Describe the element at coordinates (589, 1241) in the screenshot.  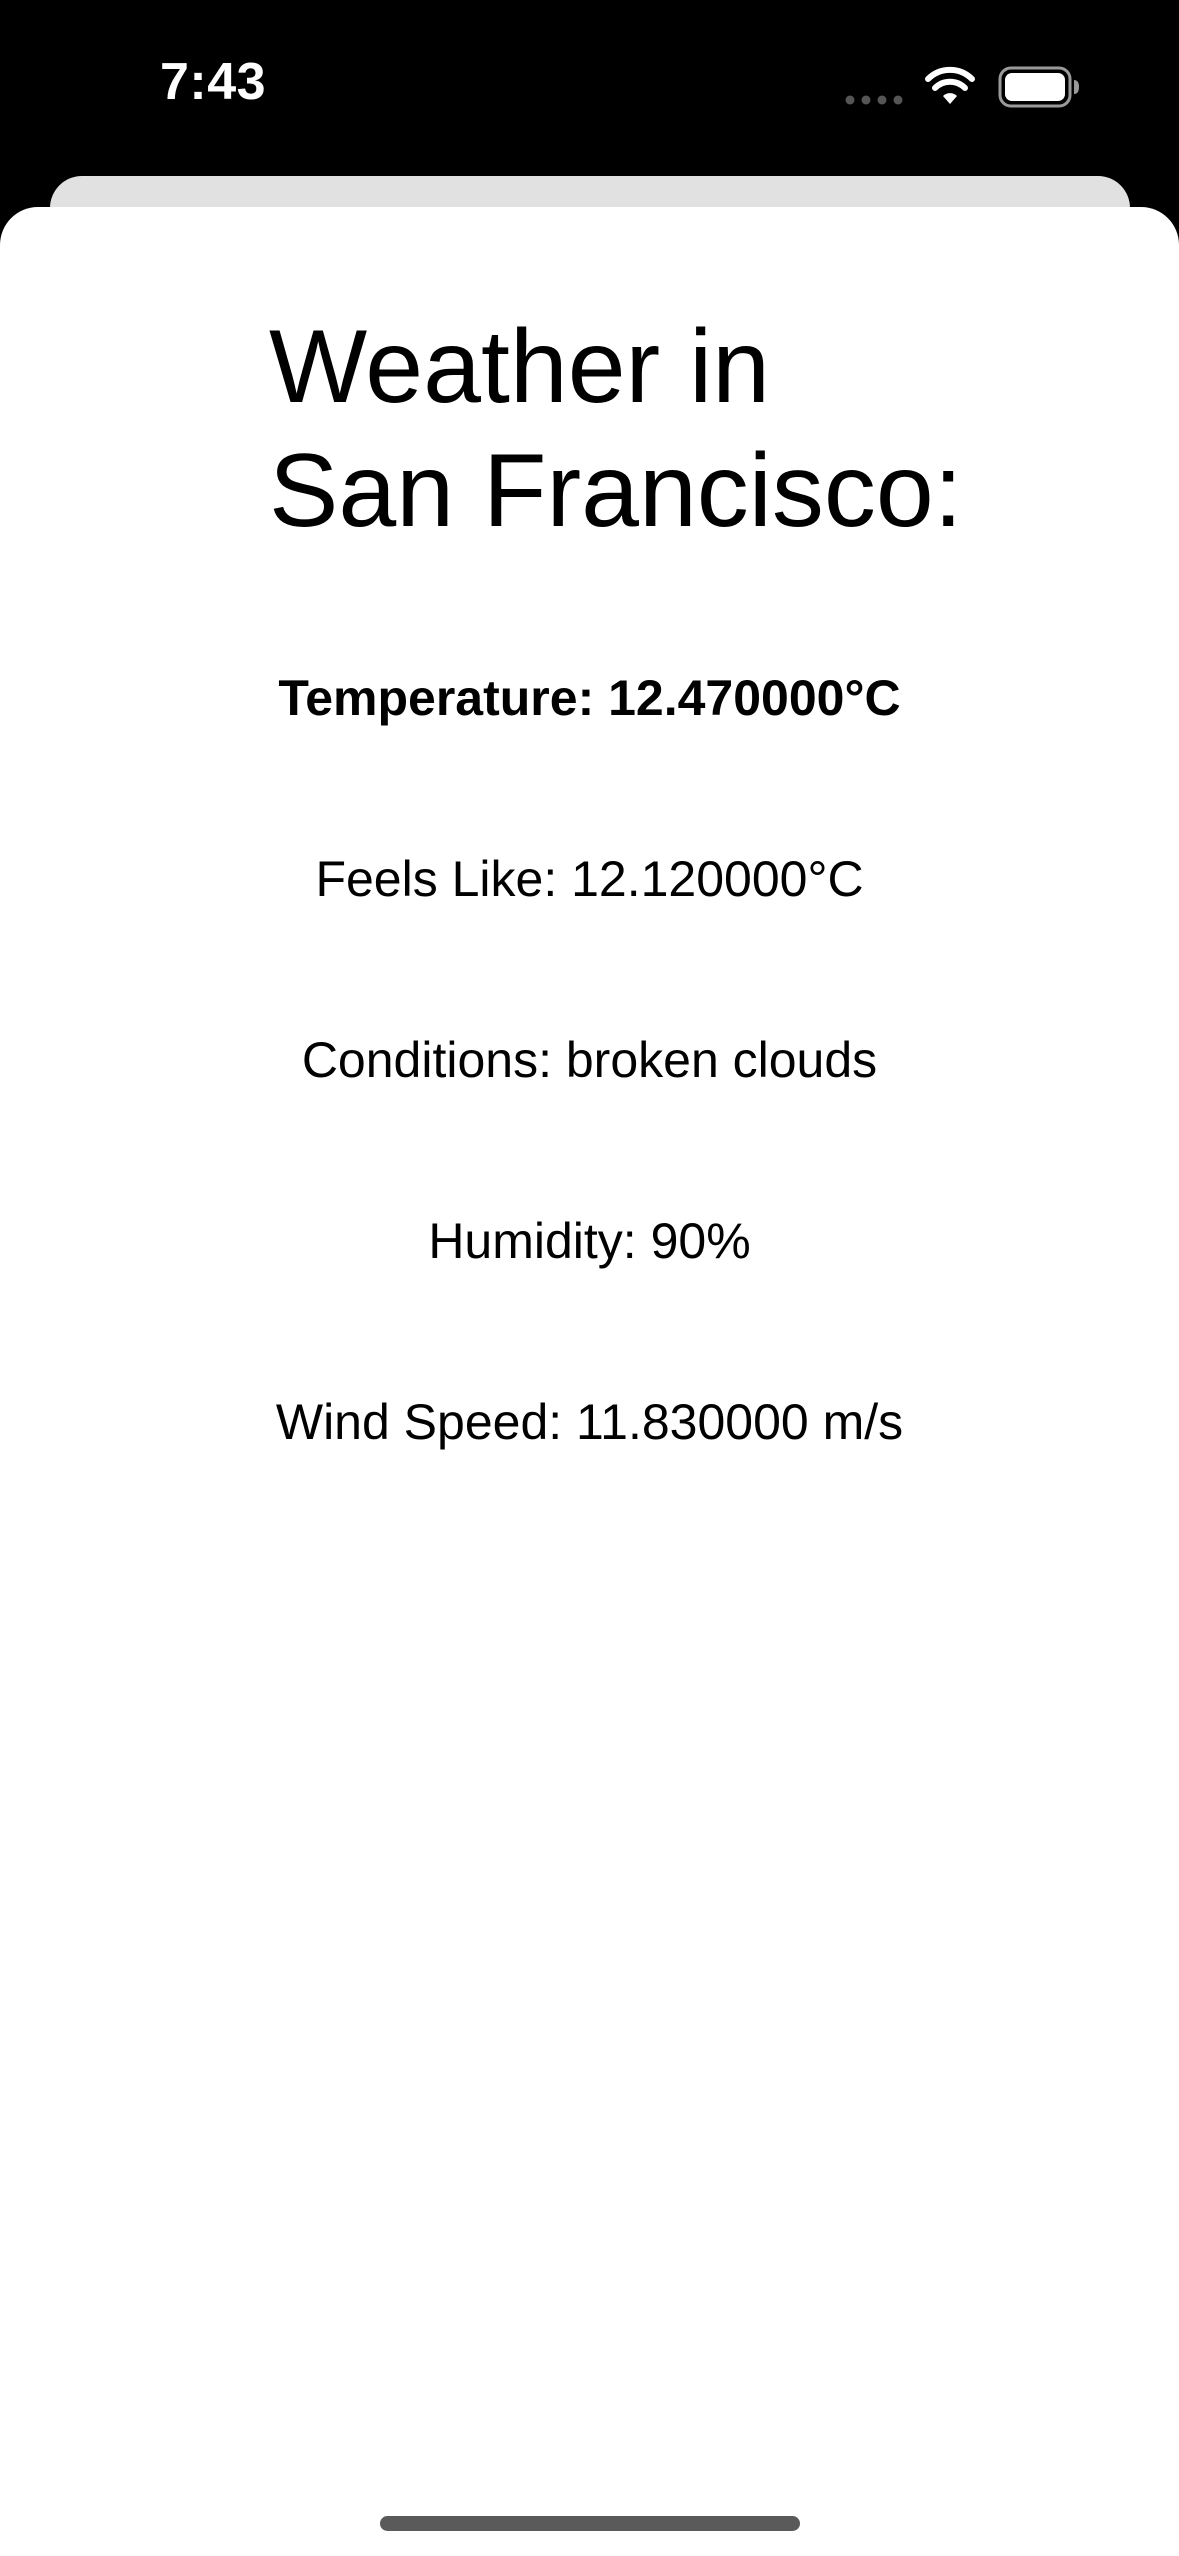
I see `humidity-text: Humidity: 90%` at that location.